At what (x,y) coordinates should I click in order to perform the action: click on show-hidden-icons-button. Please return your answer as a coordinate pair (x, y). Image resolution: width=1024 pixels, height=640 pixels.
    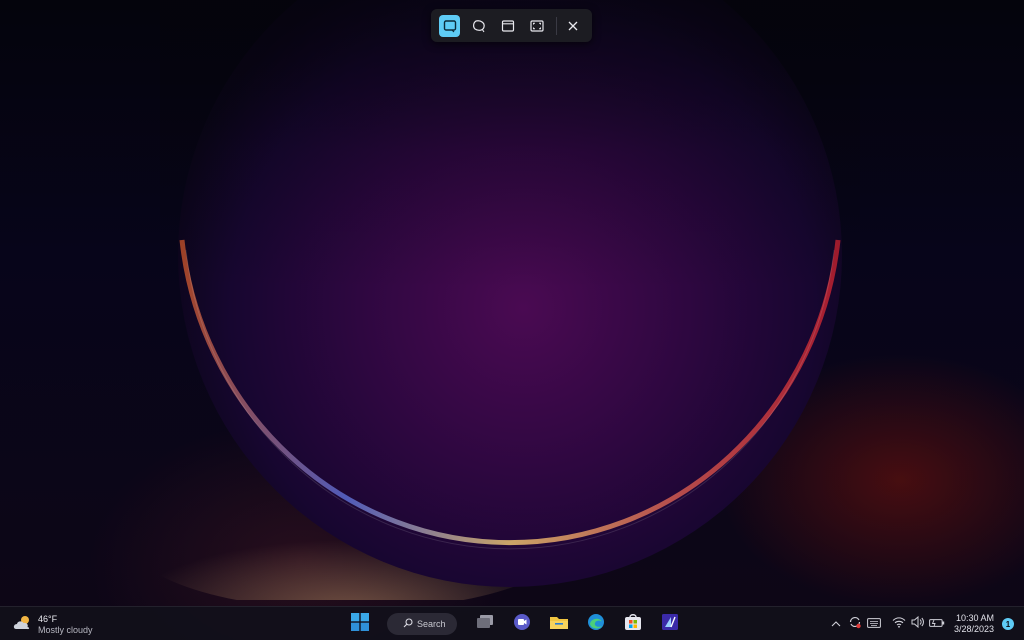
    Looking at the image, I should click on (836, 624).